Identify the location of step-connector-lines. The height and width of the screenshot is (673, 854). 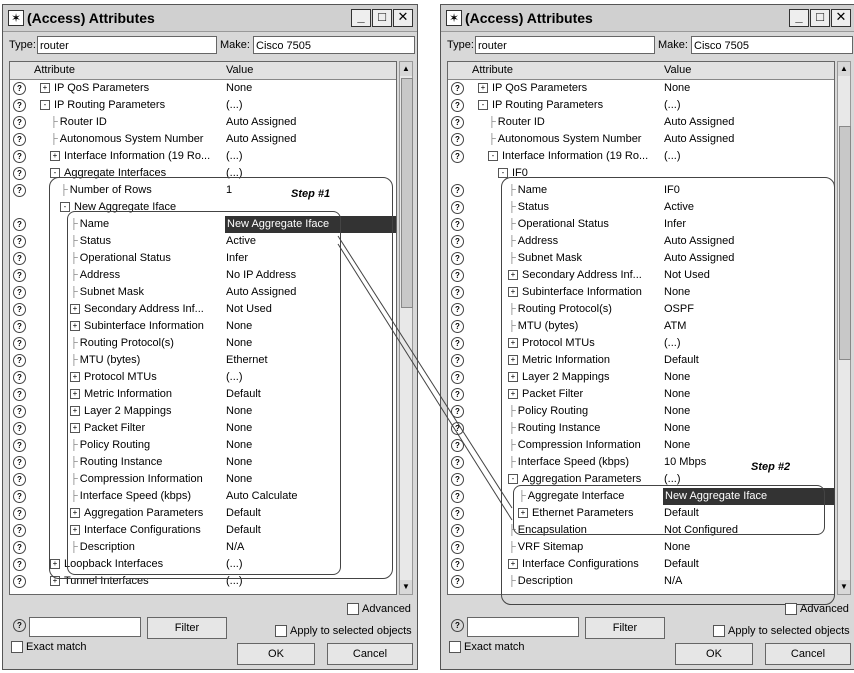
(425, 378).